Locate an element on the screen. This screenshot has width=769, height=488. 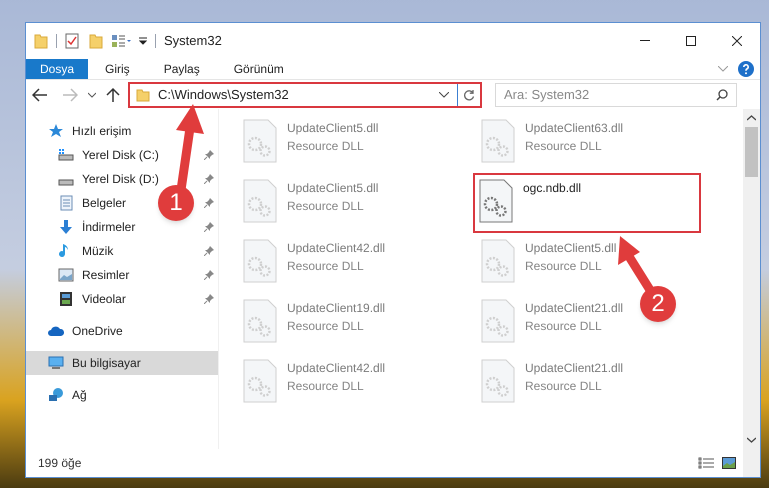
file-name: ogc.ndb.dll is located at coordinates (552, 188).